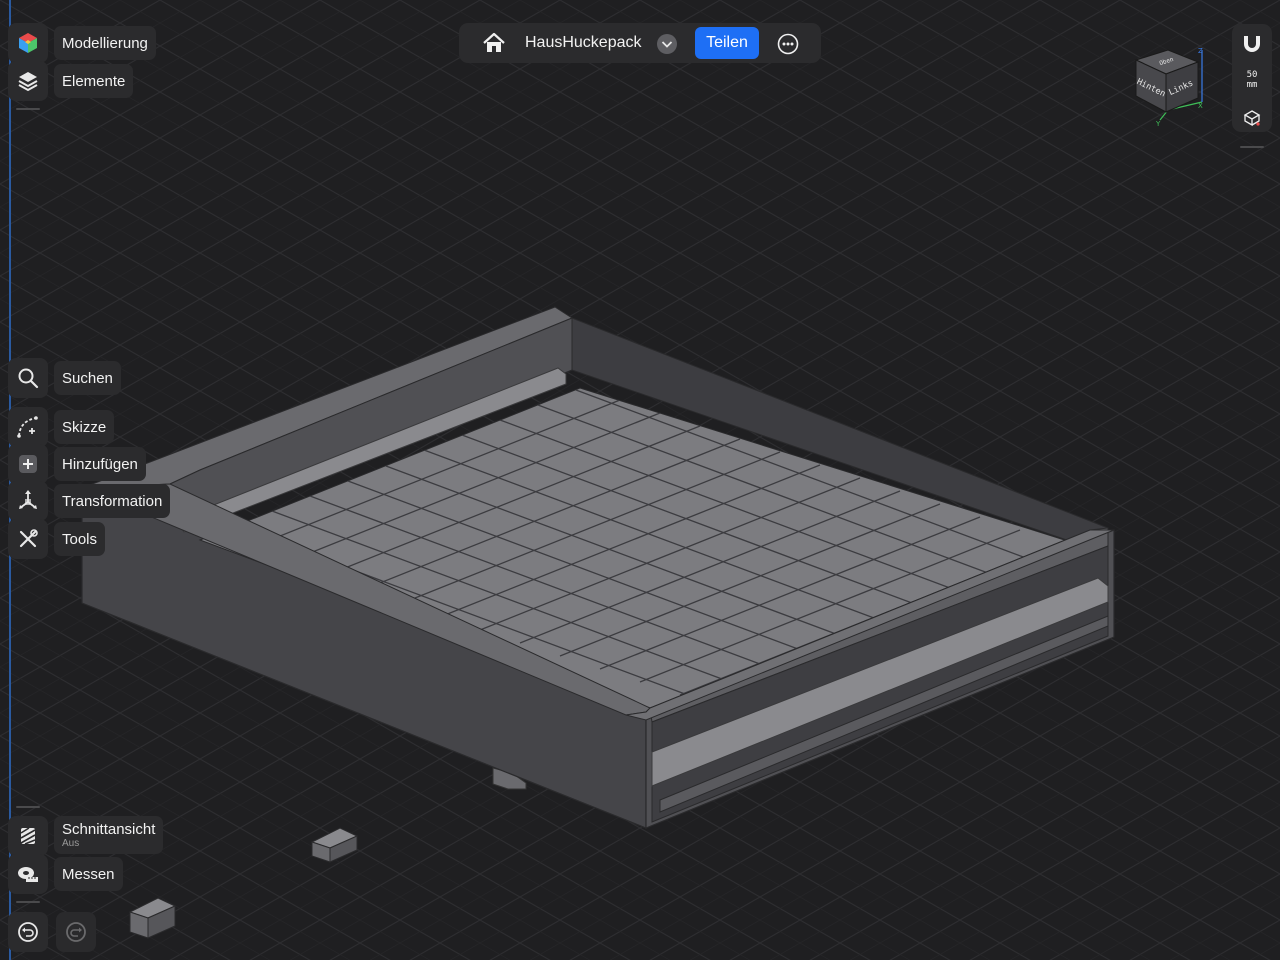  What do you see at coordinates (71, 843) in the screenshot?
I see `section-view-state: Aus` at bounding box center [71, 843].